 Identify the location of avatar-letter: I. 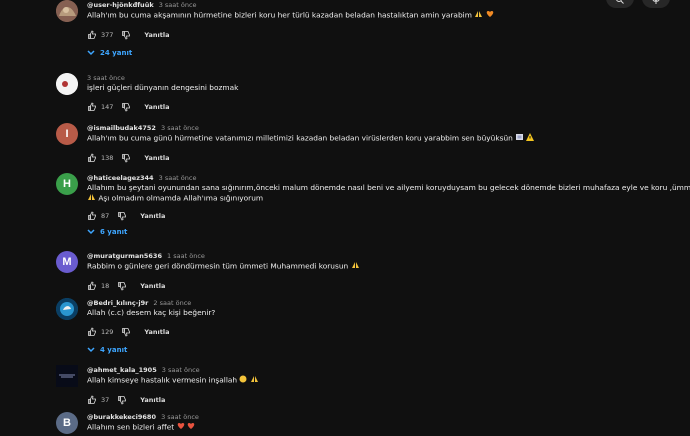
(67, 134).